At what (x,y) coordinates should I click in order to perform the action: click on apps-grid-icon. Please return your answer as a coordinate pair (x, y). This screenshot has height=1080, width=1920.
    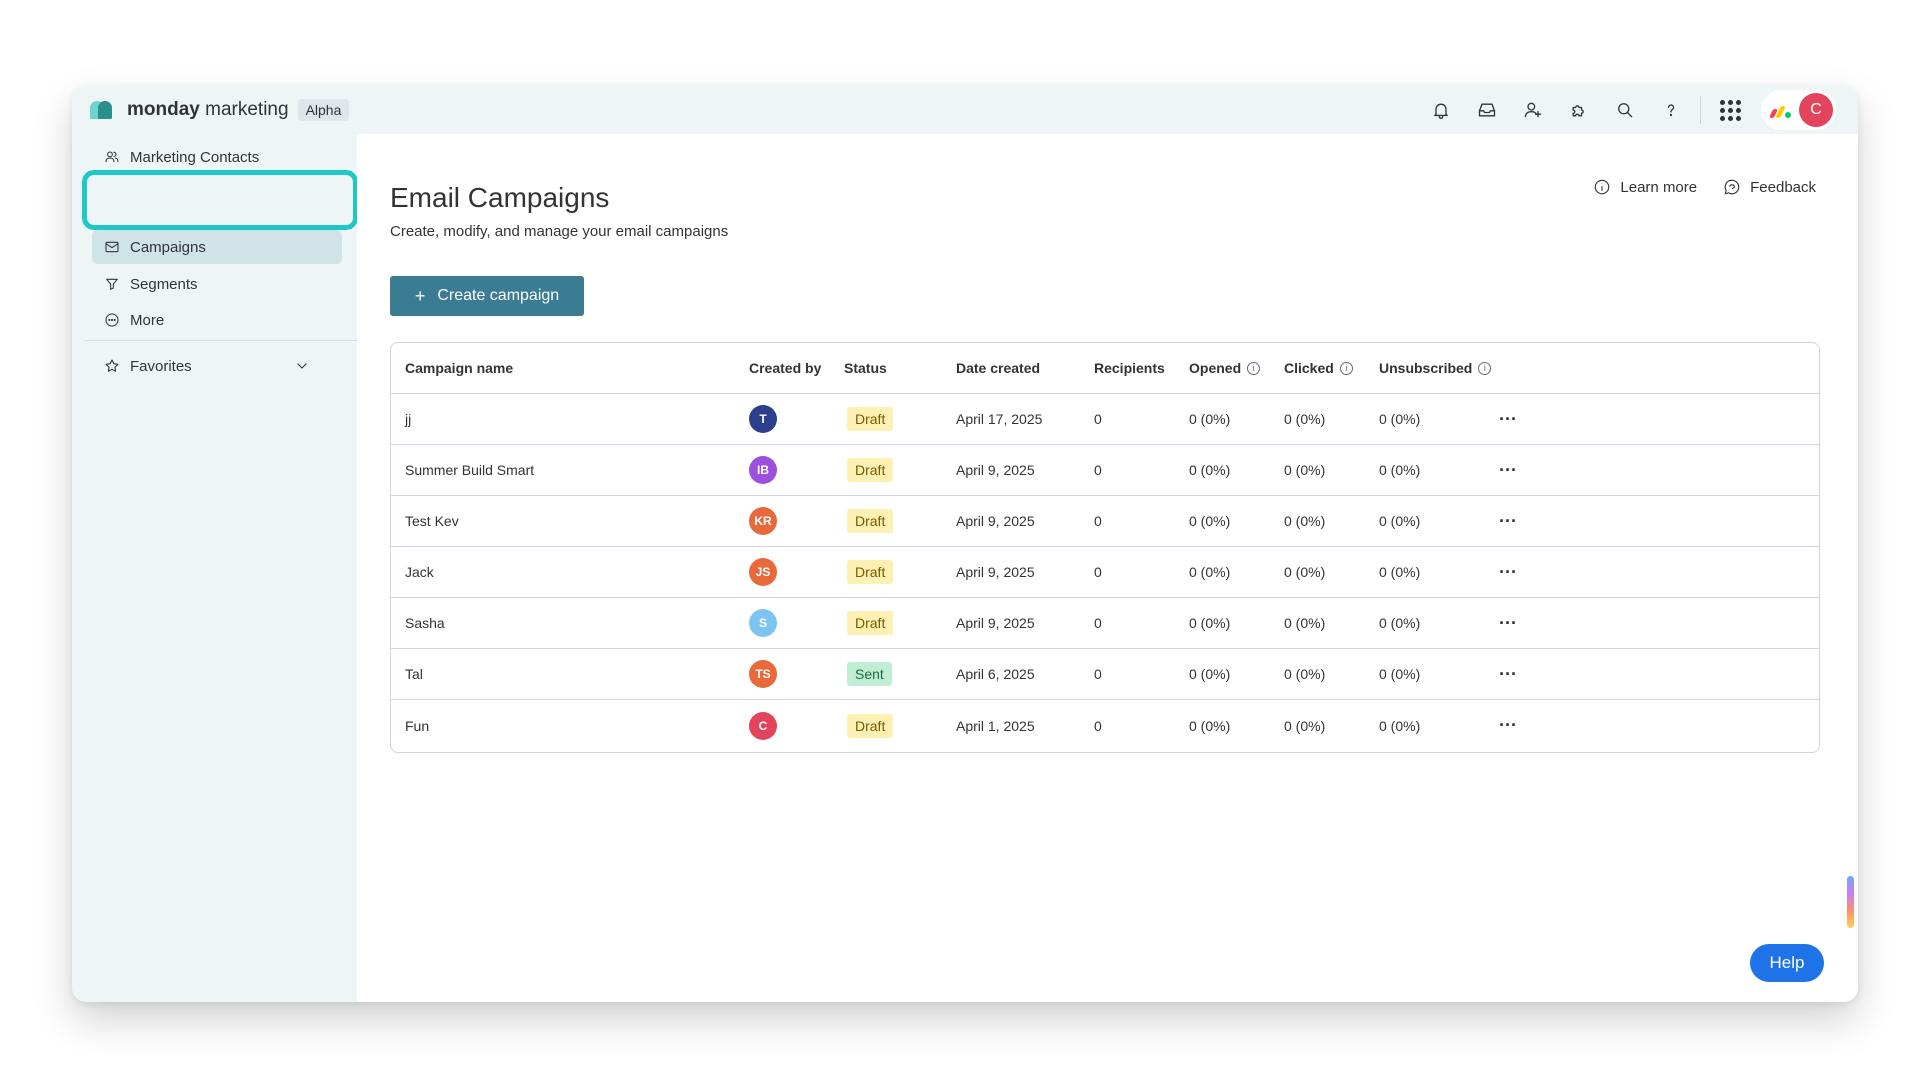
    Looking at the image, I should click on (1730, 110).